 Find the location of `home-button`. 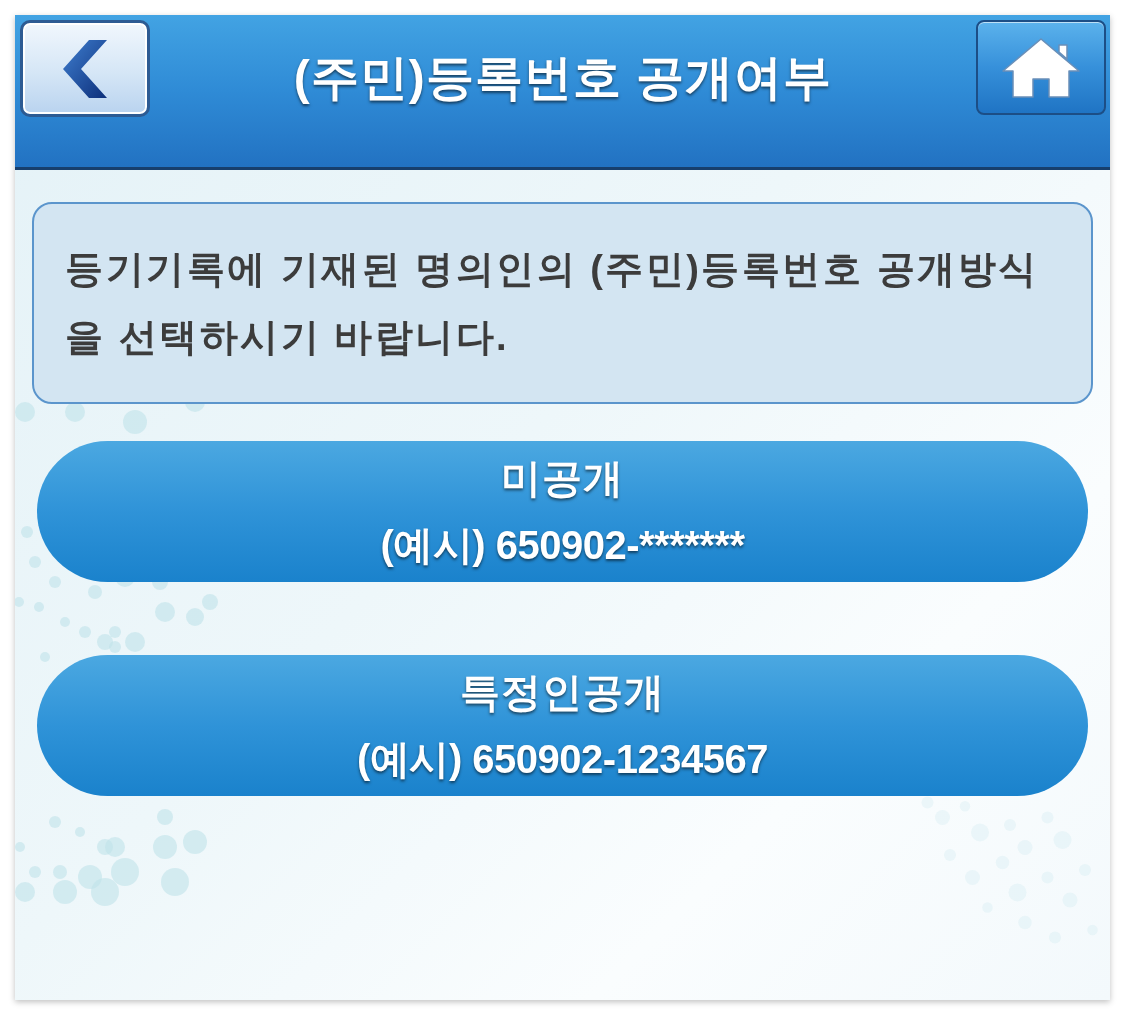

home-button is located at coordinates (1041, 67).